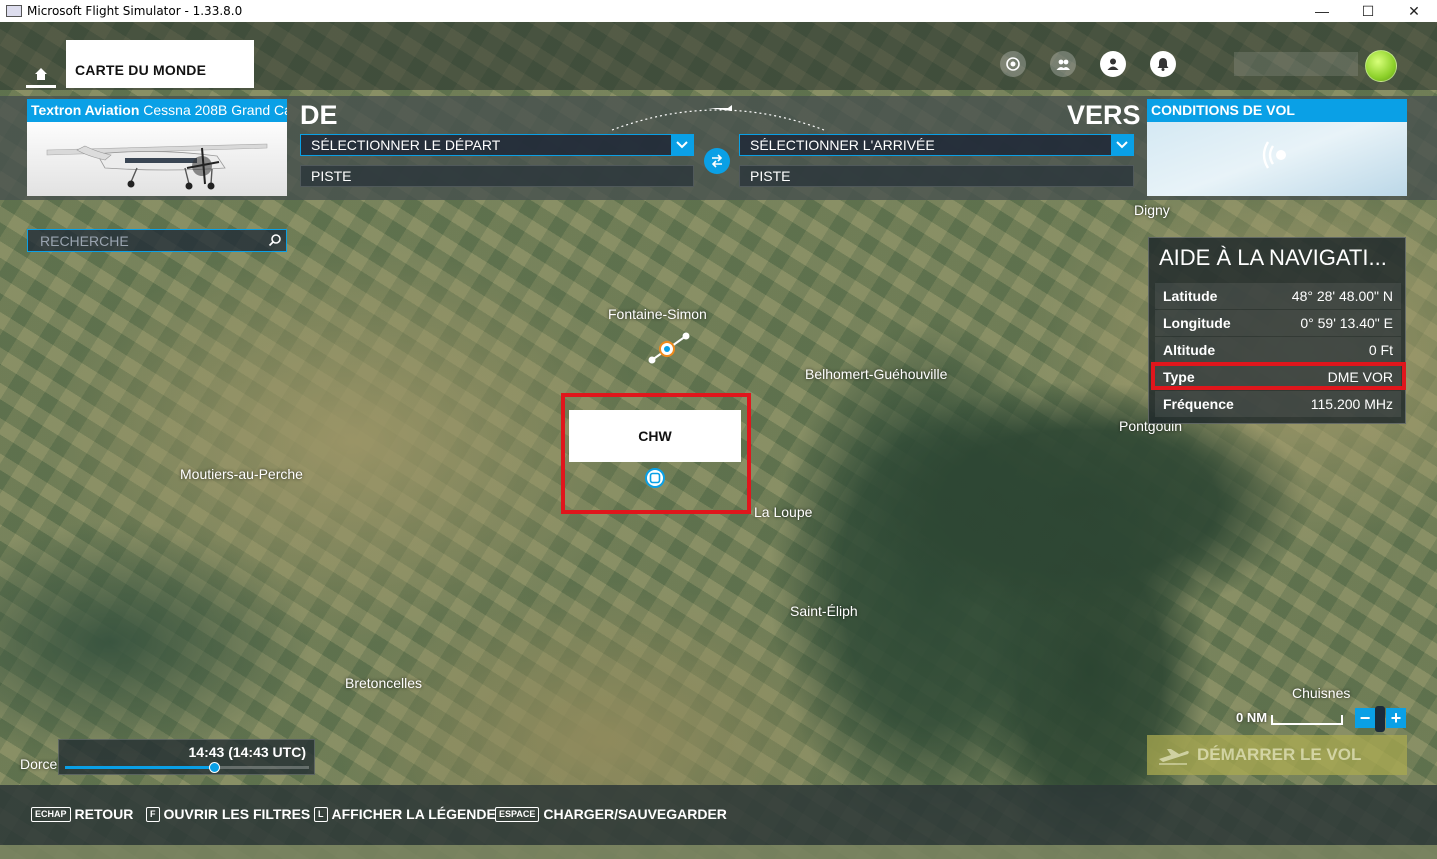 This screenshot has height=859, width=1437. What do you see at coordinates (1189, 350) in the screenshot?
I see `row-key: Altitude` at bounding box center [1189, 350].